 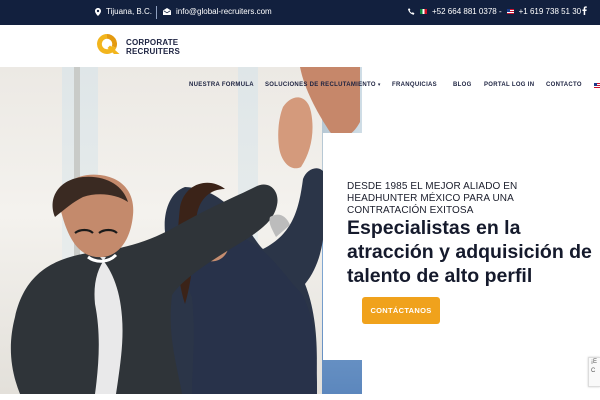 I want to click on nav-item-portal-log-in: PORTAL LOG IN, so click(x=509, y=85).